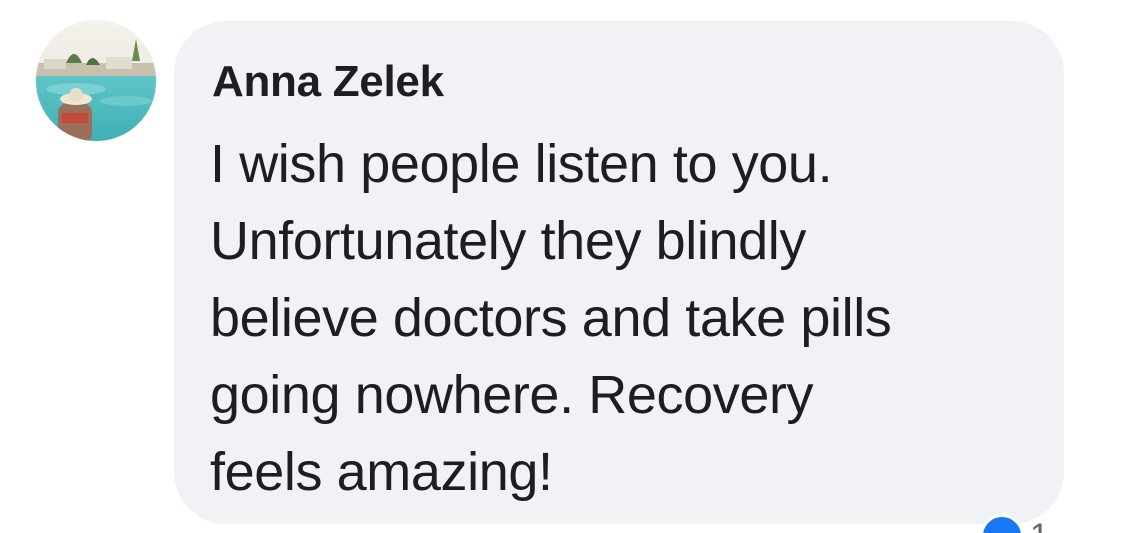  What do you see at coordinates (1002, 523) in the screenshot?
I see `like-icon` at bounding box center [1002, 523].